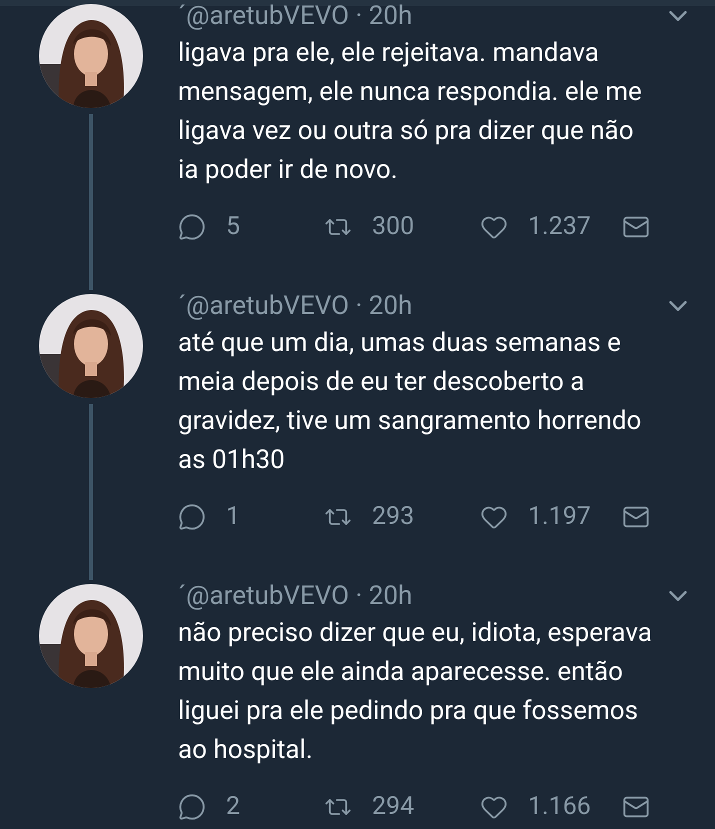 Image resolution: width=715 pixels, height=829 pixels. Describe the element at coordinates (233, 517) in the screenshot. I see `count: 1` at that location.